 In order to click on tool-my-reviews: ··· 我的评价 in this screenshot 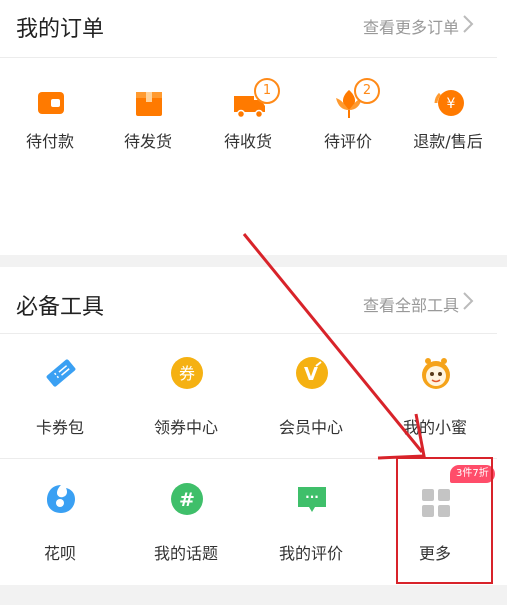, I will do `click(311, 527)`.